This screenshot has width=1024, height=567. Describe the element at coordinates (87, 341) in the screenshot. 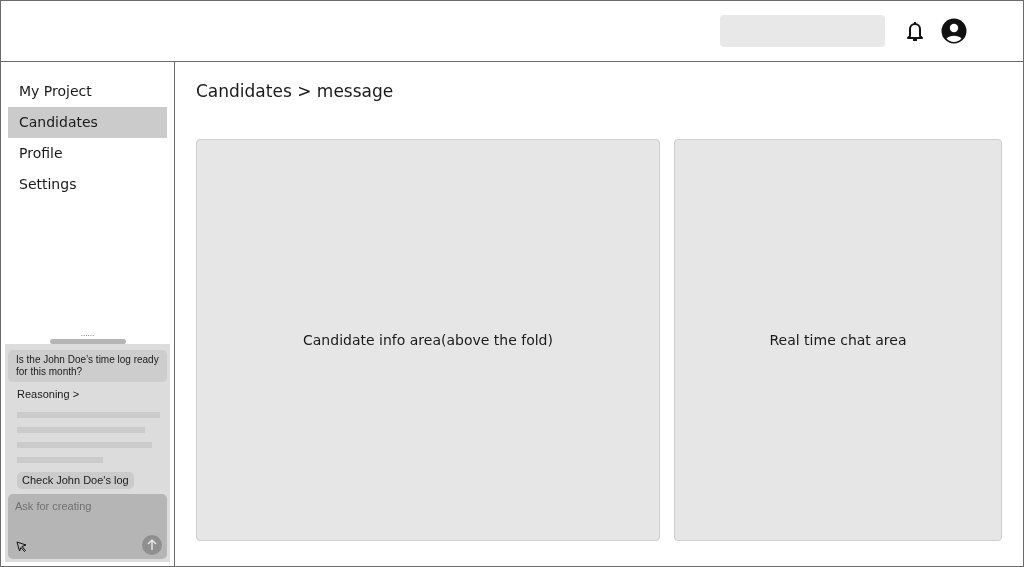

I see `drag-handle` at that location.